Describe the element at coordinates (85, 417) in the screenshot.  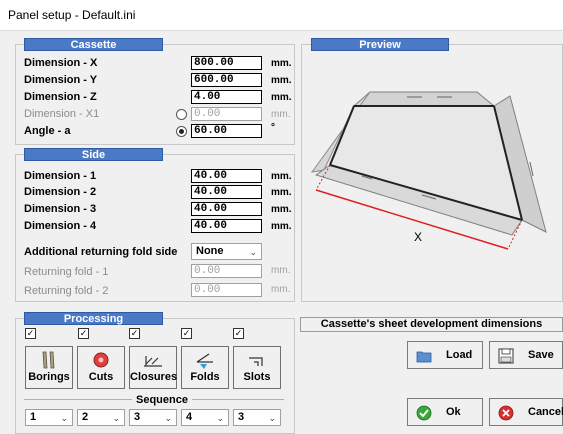
I see `sequence-value-2: 2` at that location.